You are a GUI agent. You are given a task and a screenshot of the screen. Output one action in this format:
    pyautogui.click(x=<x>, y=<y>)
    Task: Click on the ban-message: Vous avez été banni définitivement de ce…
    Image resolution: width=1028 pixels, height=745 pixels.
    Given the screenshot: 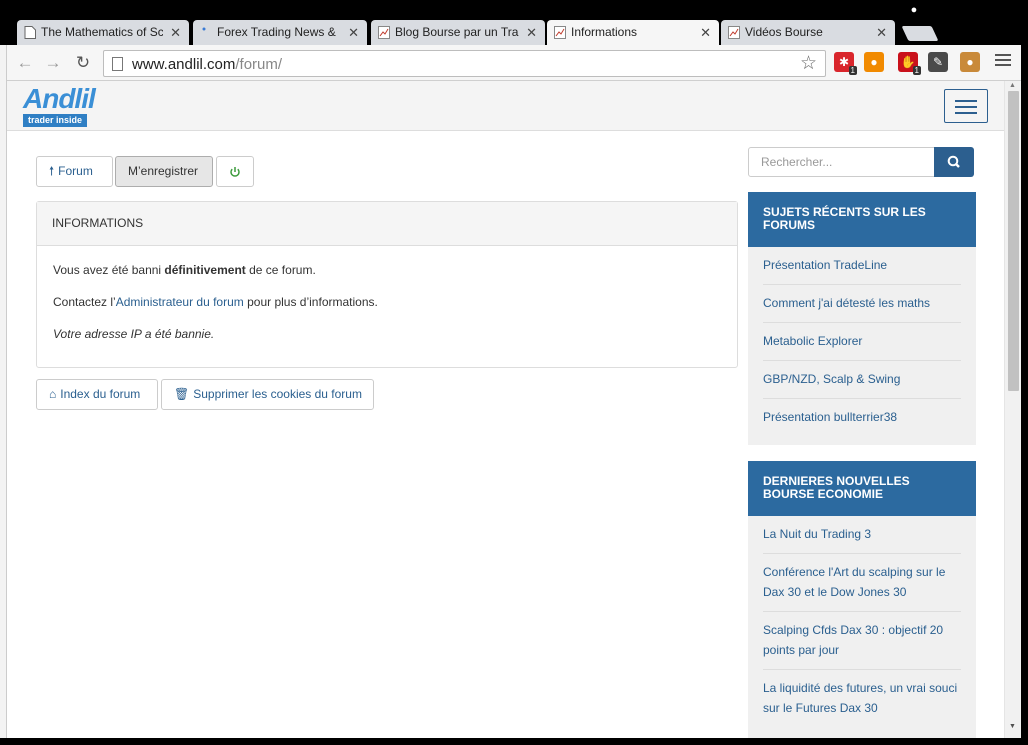 What is the action you would take?
    pyautogui.click(x=184, y=270)
    